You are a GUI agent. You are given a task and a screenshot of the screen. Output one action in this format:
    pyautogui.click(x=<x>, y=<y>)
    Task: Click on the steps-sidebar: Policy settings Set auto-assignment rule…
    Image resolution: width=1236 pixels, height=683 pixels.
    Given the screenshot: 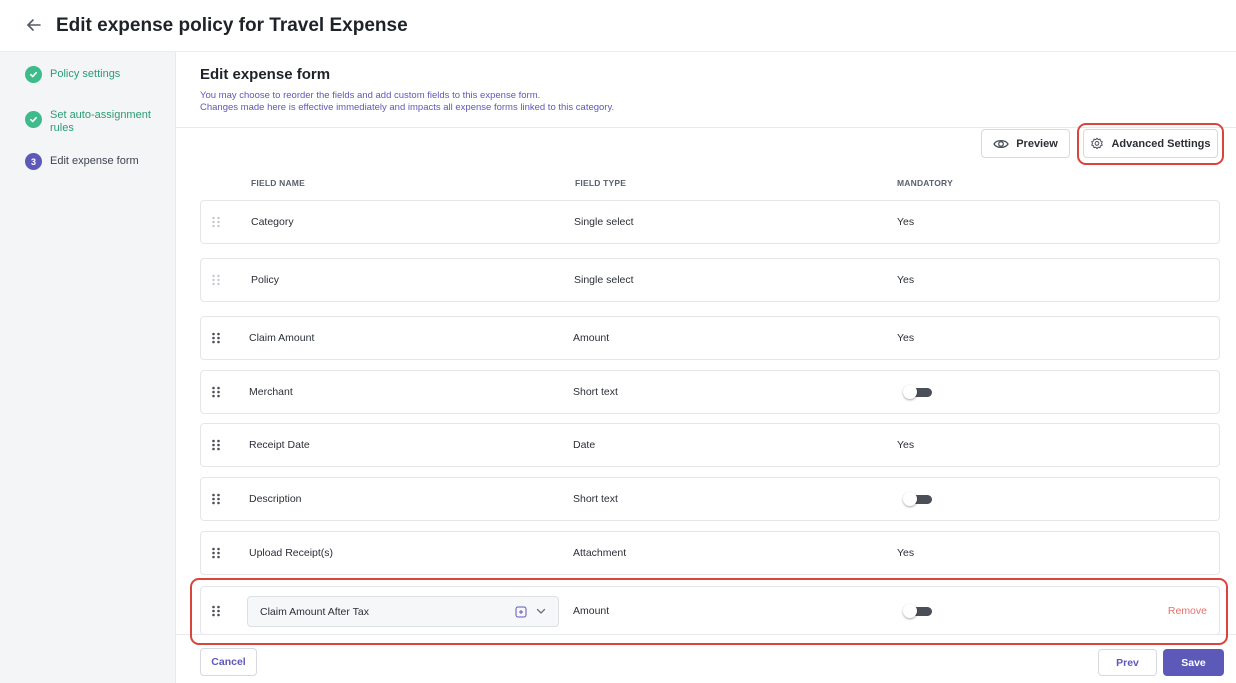 What is the action you would take?
    pyautogui.click(x=88, y=367)
    